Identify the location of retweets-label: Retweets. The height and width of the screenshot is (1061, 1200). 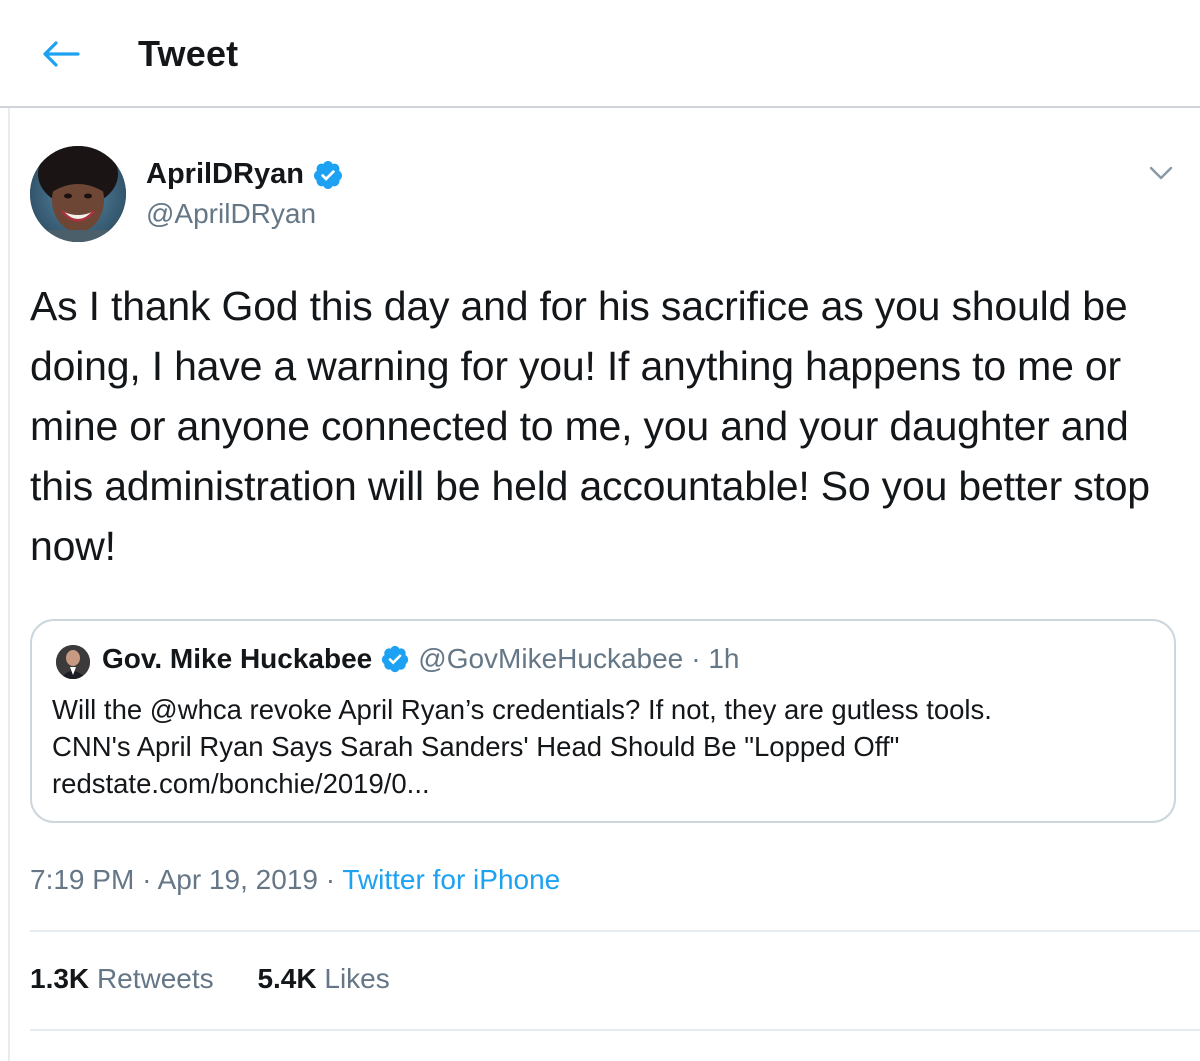
(155, 978).